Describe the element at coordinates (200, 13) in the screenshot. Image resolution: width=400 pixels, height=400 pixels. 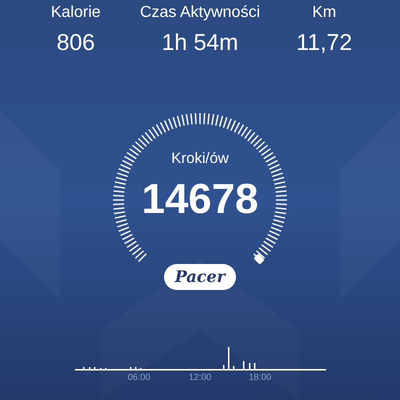
I see `stat-label: Czas Aktywności` at that location.